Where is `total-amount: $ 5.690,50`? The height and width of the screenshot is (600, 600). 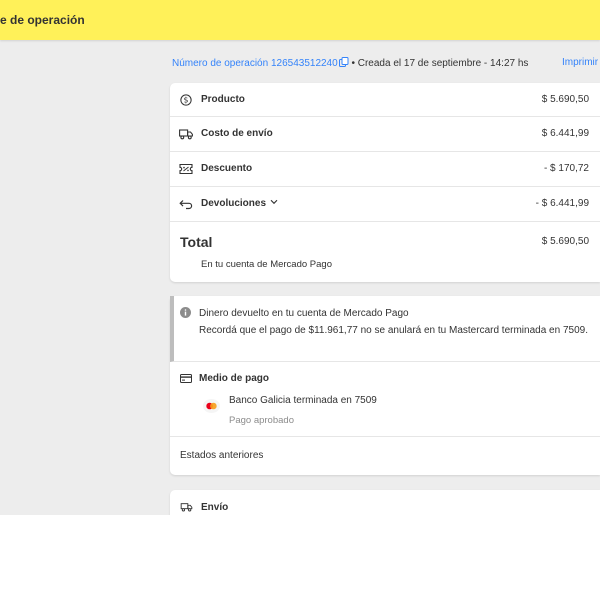
total-amount: $ 5.690,50 is located at coordinates (565, 241).